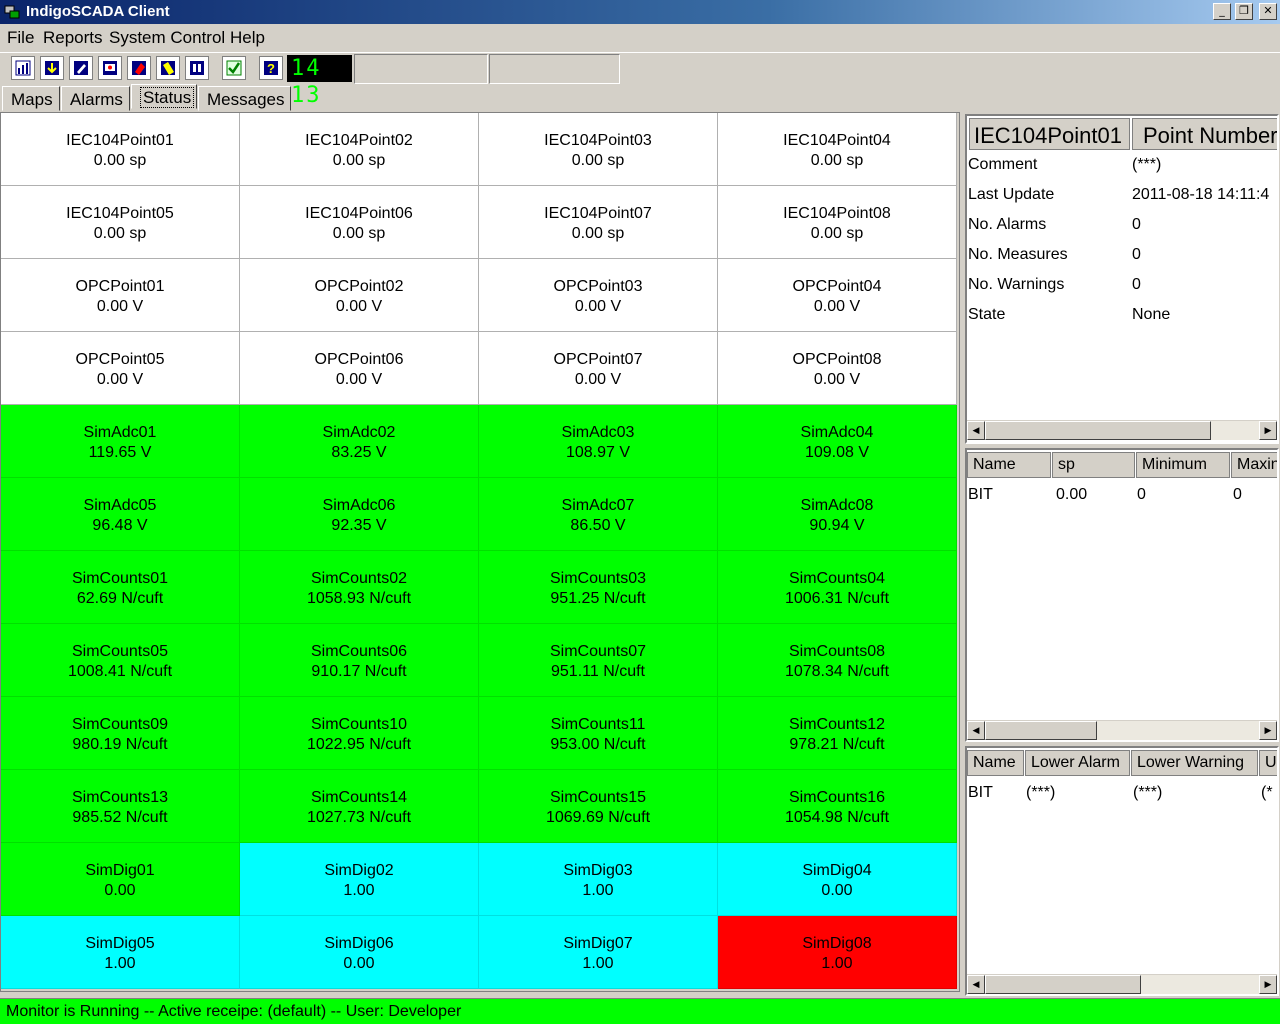 The image size is (1280, 1024). I want to click on property-row: No. Alarms 0, so click(1122, 231).